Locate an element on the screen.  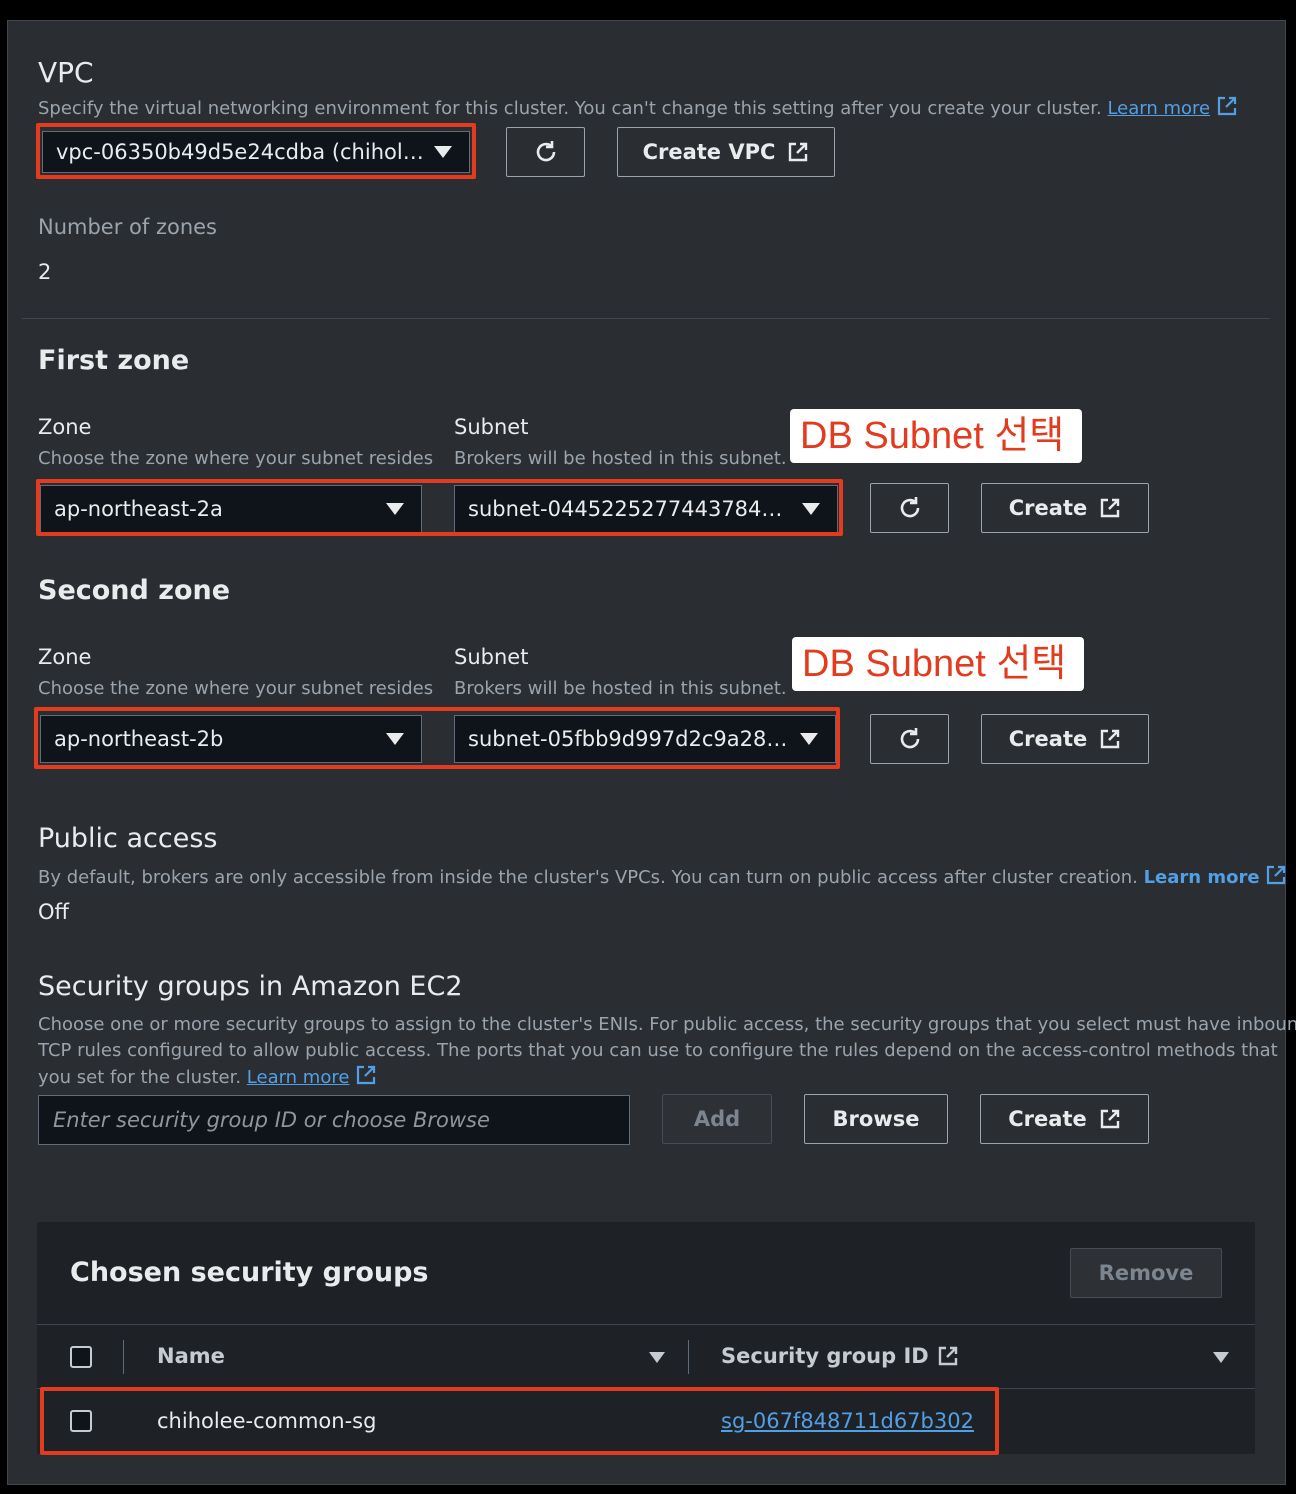
table-header-divider-top is located at coordinates (646, 1324).